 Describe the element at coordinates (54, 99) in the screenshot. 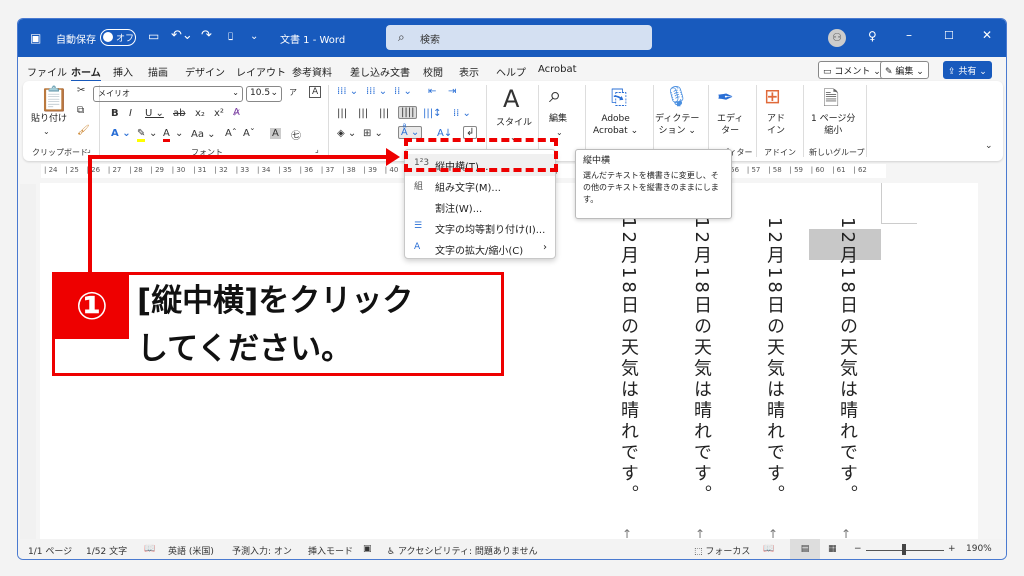

I see `paste-icon: 📋` at that location.